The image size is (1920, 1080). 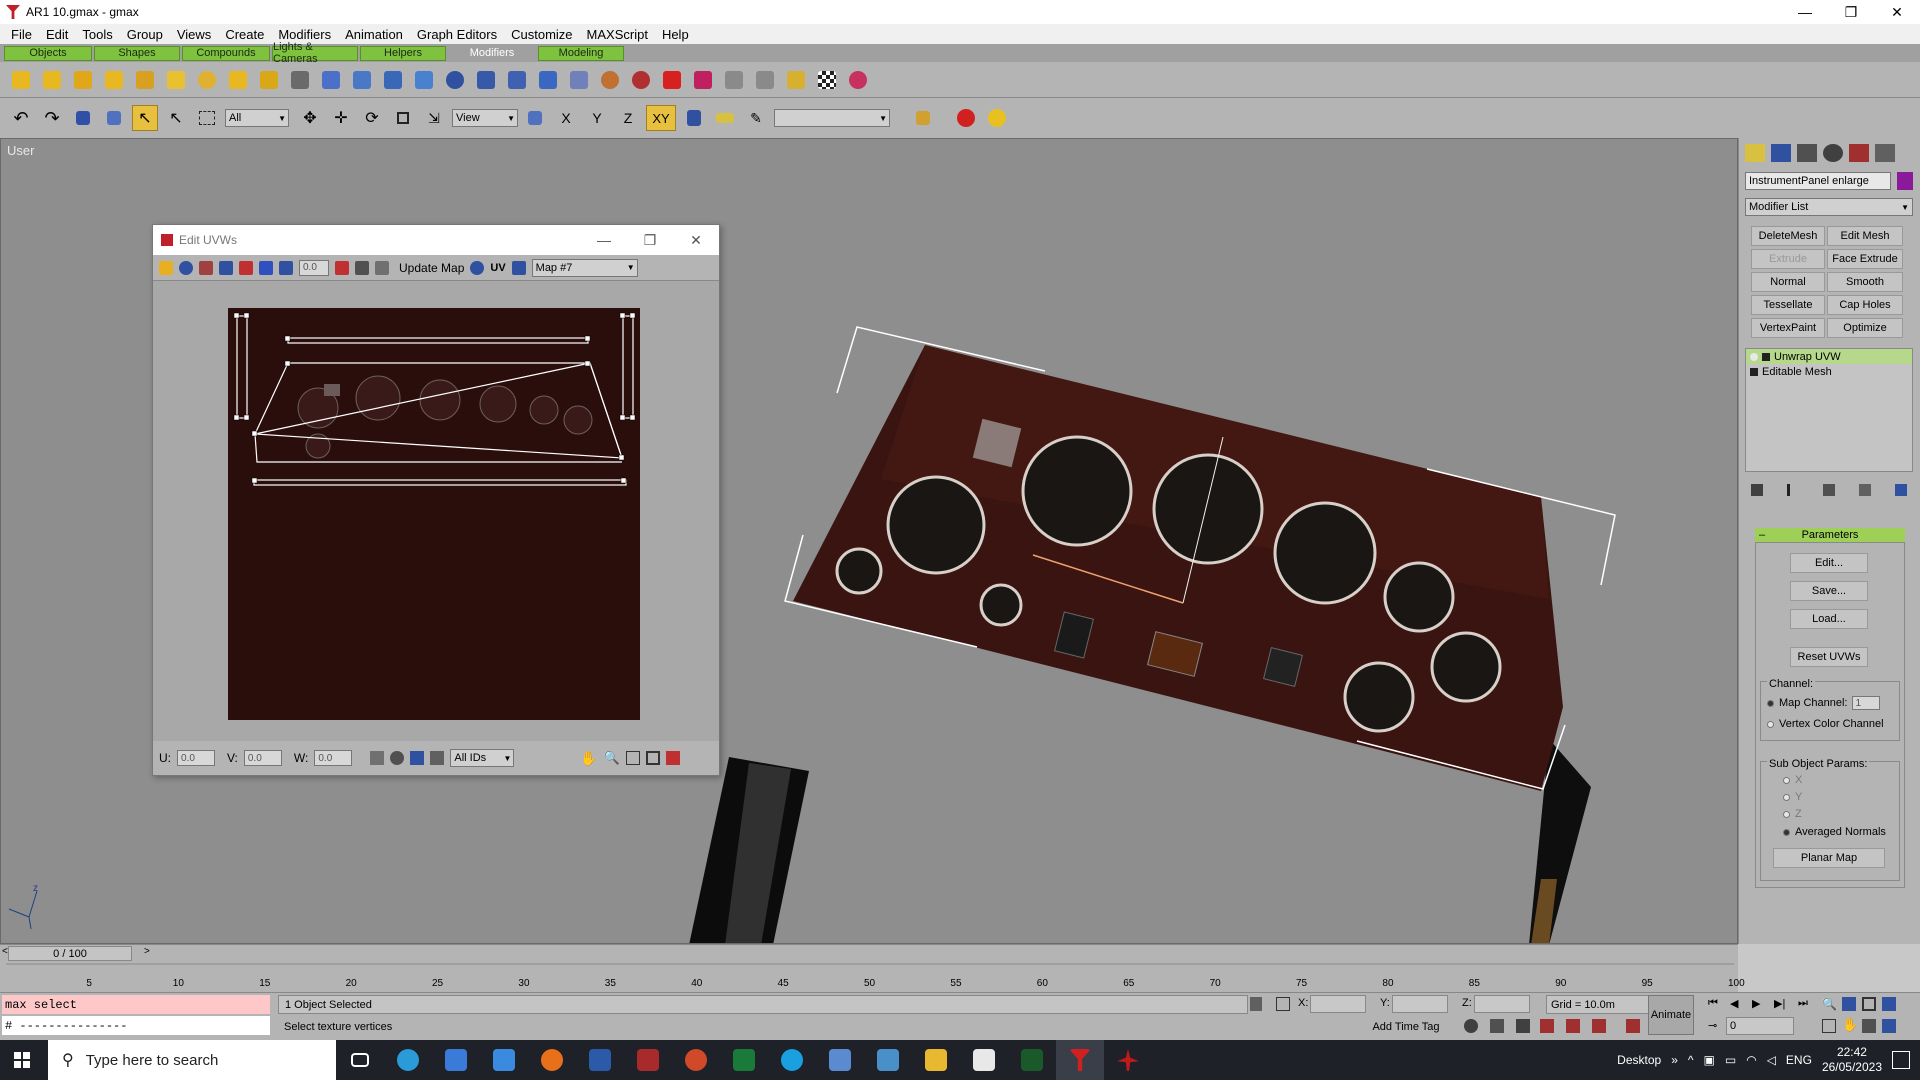 I want to click on scale-icon, so click(x=403, y=118).